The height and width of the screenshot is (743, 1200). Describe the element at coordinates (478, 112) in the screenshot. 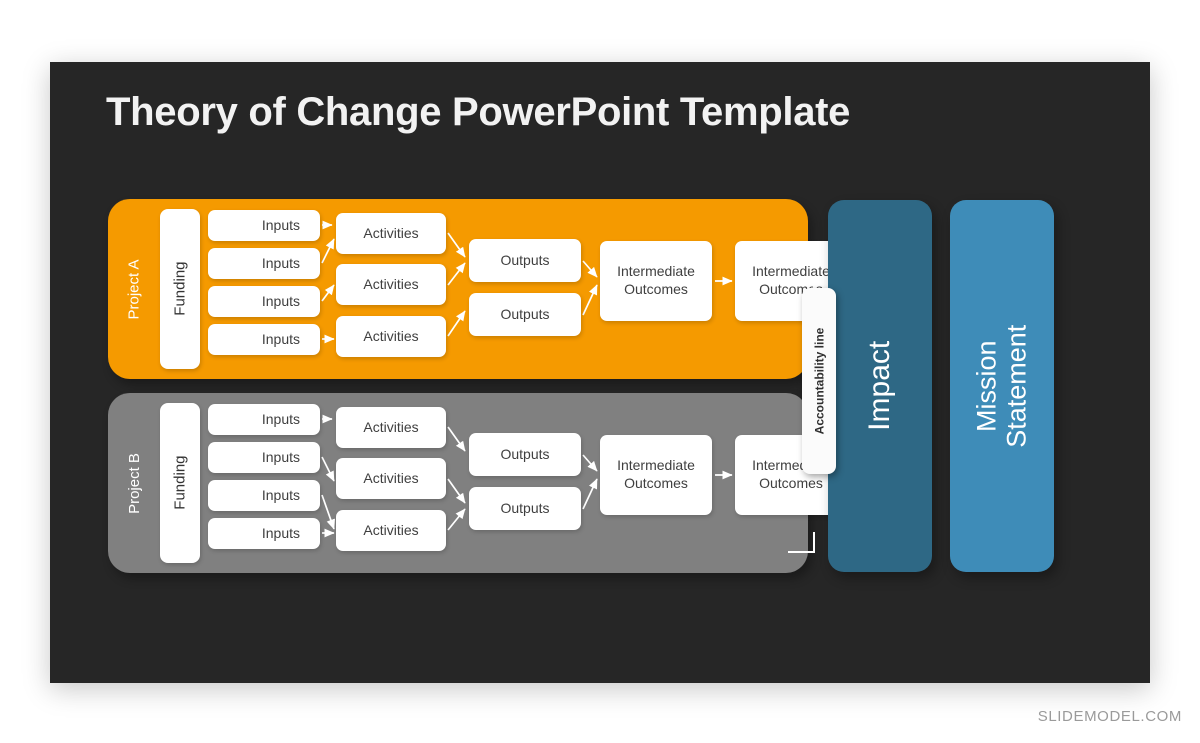

I see `page-title: Theory of Change PowerPoint Template` at that location.